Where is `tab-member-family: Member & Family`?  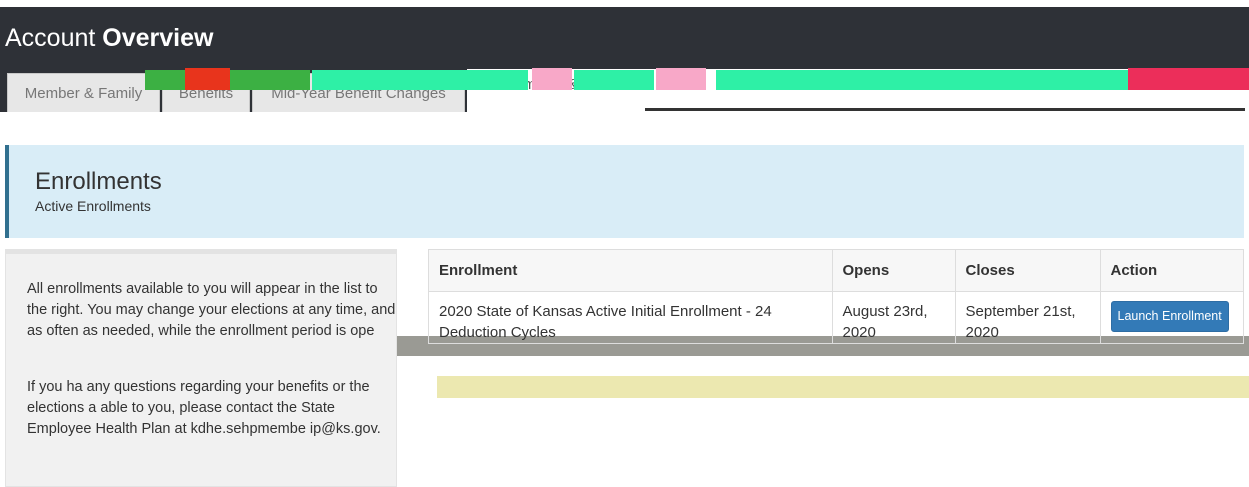 tab-member-family: Member & Family is located at coordinates (83, 92).